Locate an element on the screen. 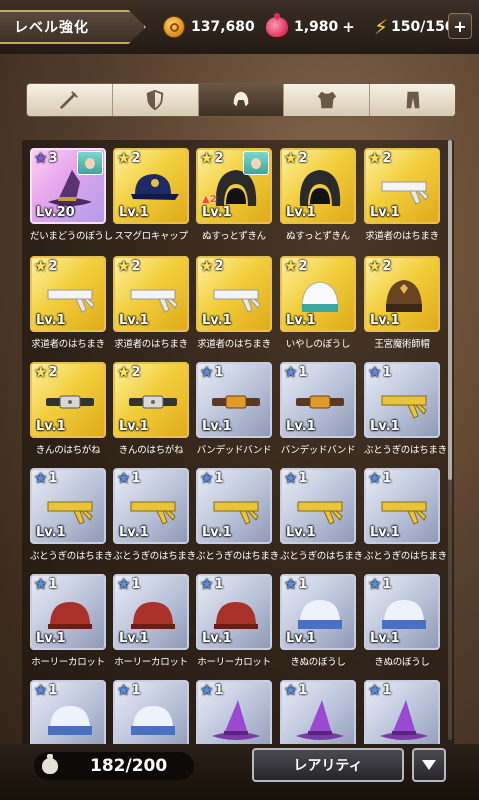  item-tile: ★ 3 Lv.20 is located at coordinates (68, 186).